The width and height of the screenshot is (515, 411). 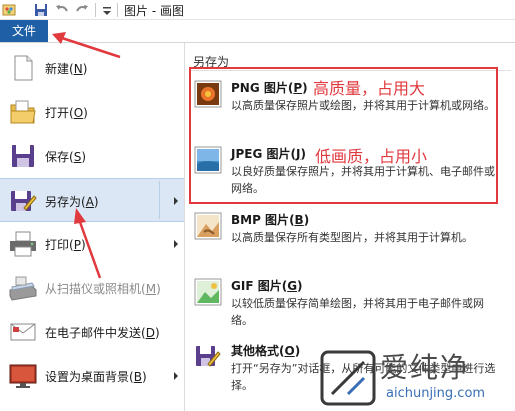 I want to click on save-as-bmp: BMP 图片(B) 以高质量保存所有类型图片，并将其用于计算机。, so click(x=350, y=238).